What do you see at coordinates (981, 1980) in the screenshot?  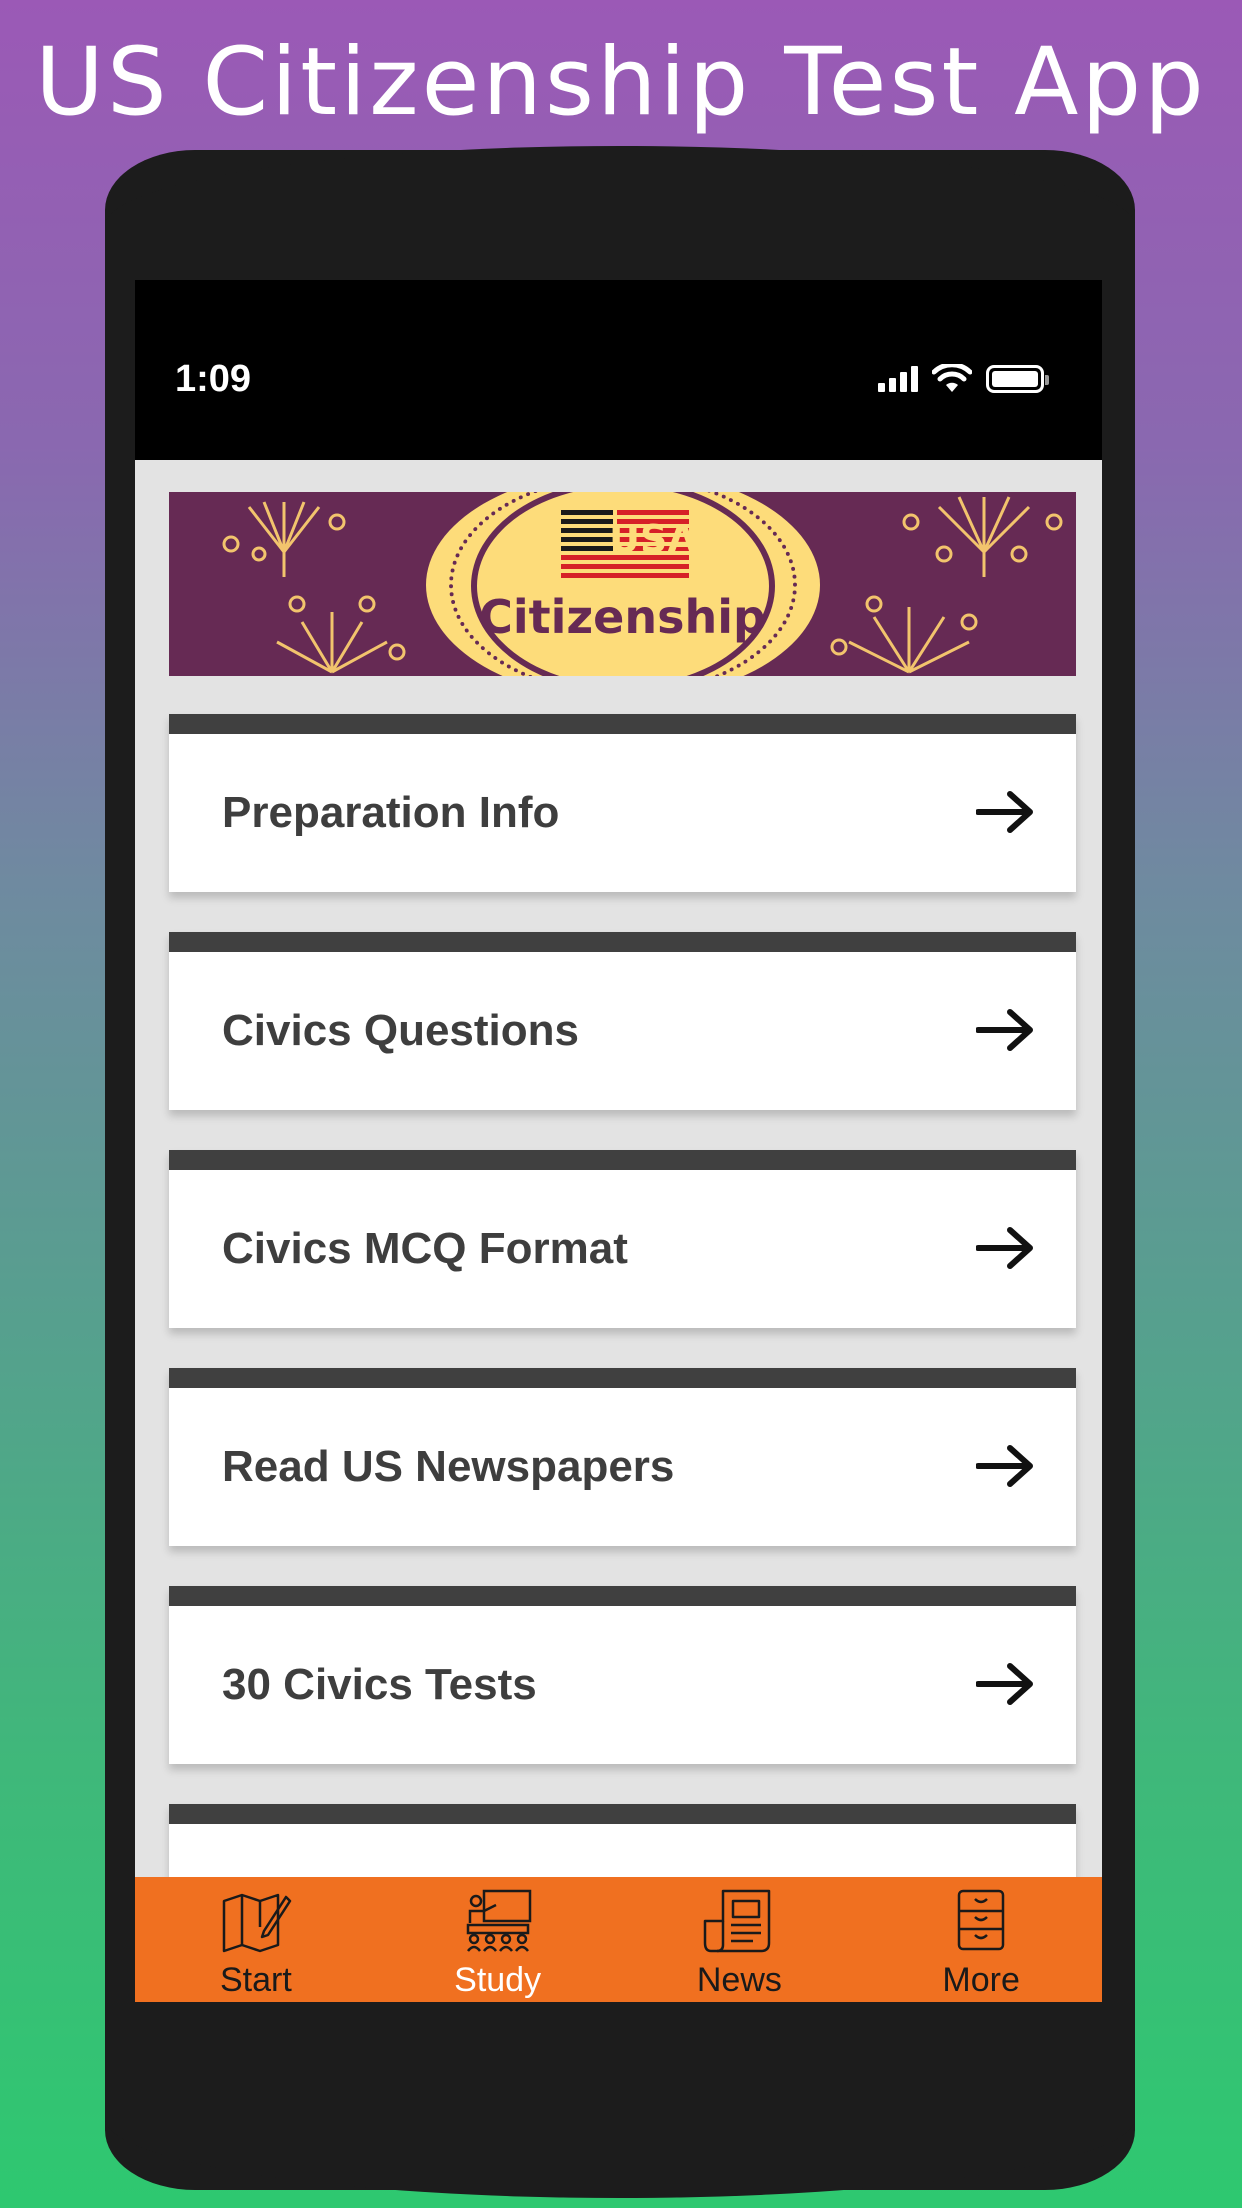 I see `tab-label: More` at bounding box center [981, 1980].